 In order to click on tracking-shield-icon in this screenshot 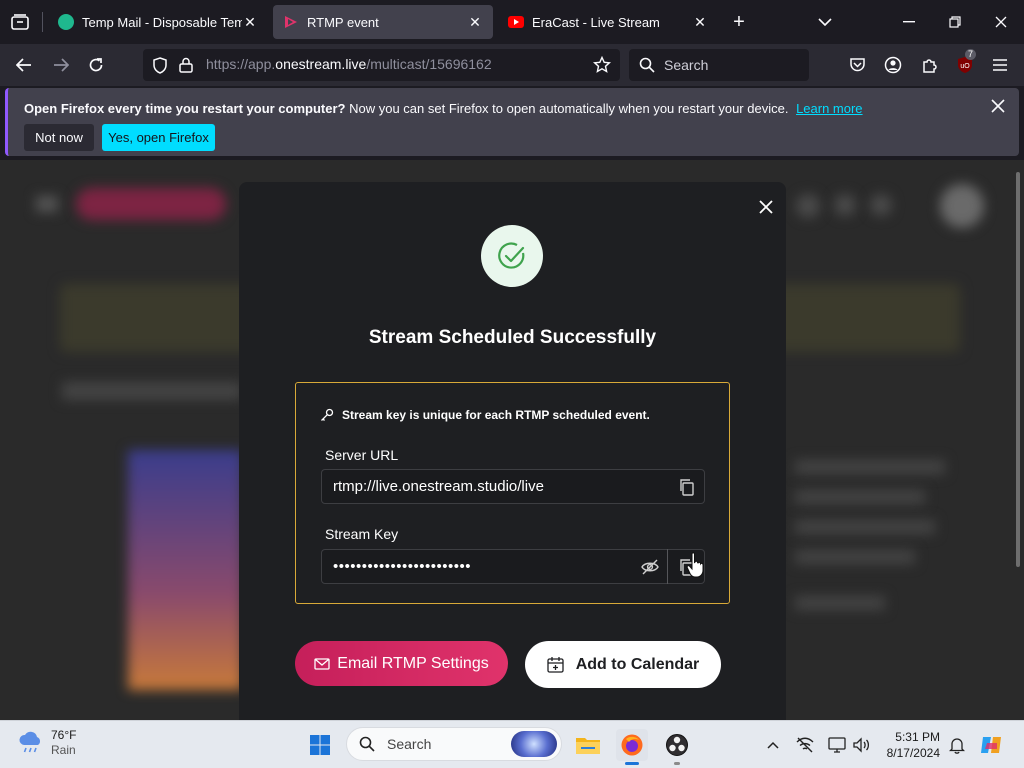, I will do `click(160, 68)`.